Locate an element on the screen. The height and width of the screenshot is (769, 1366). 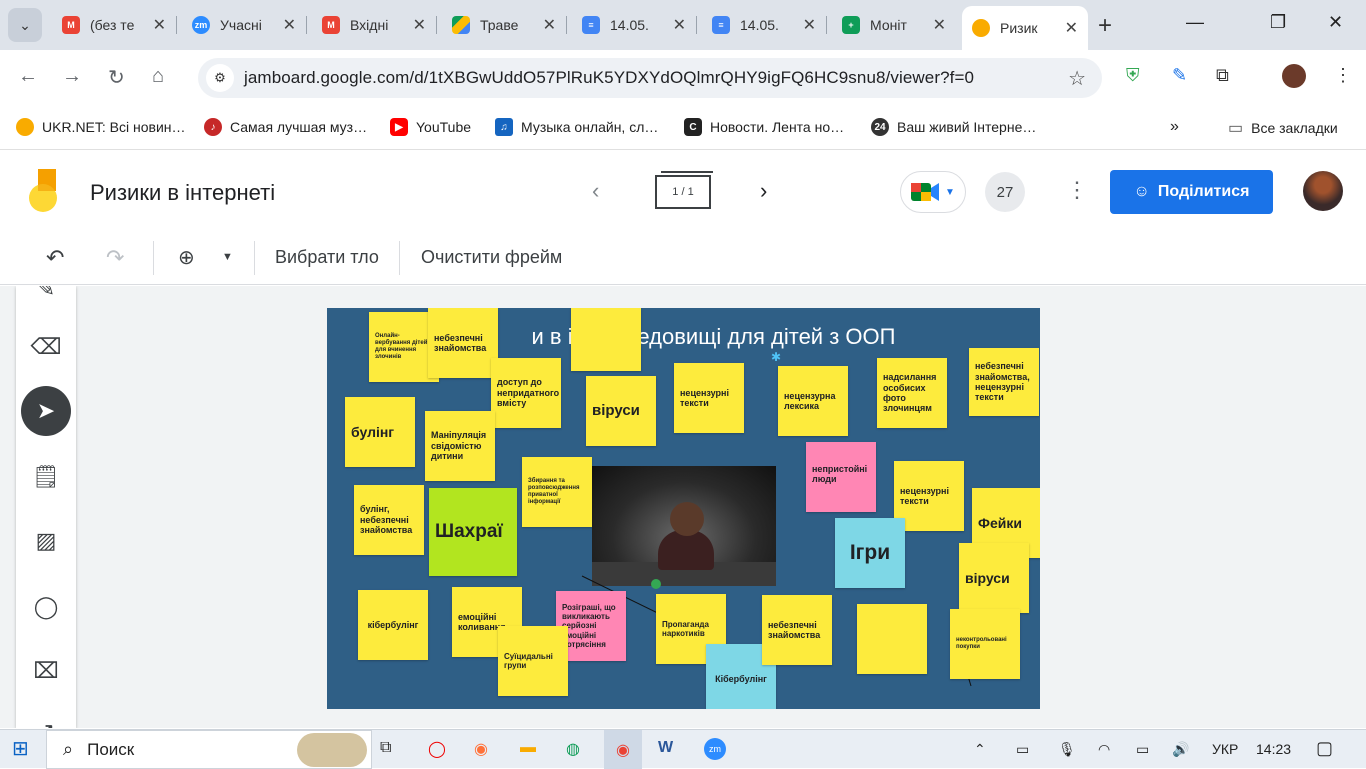
text-box-icon: ⌧ is located at coordinates (46, 671).